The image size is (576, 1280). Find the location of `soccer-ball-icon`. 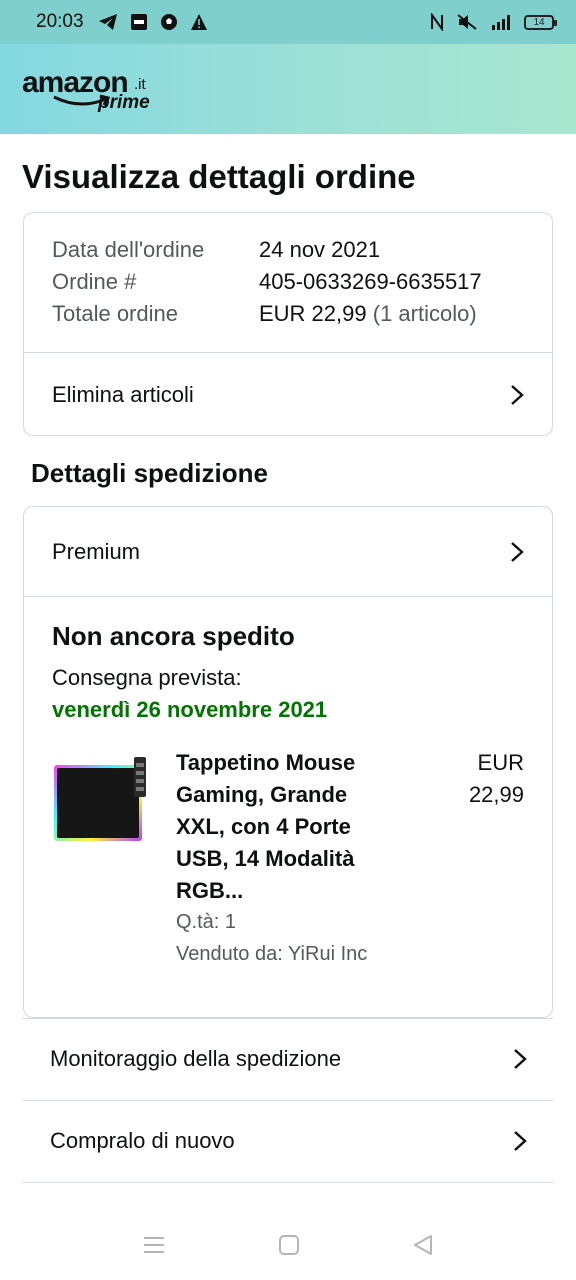

soccer-ball-icon is located at coordinates (168, 22).